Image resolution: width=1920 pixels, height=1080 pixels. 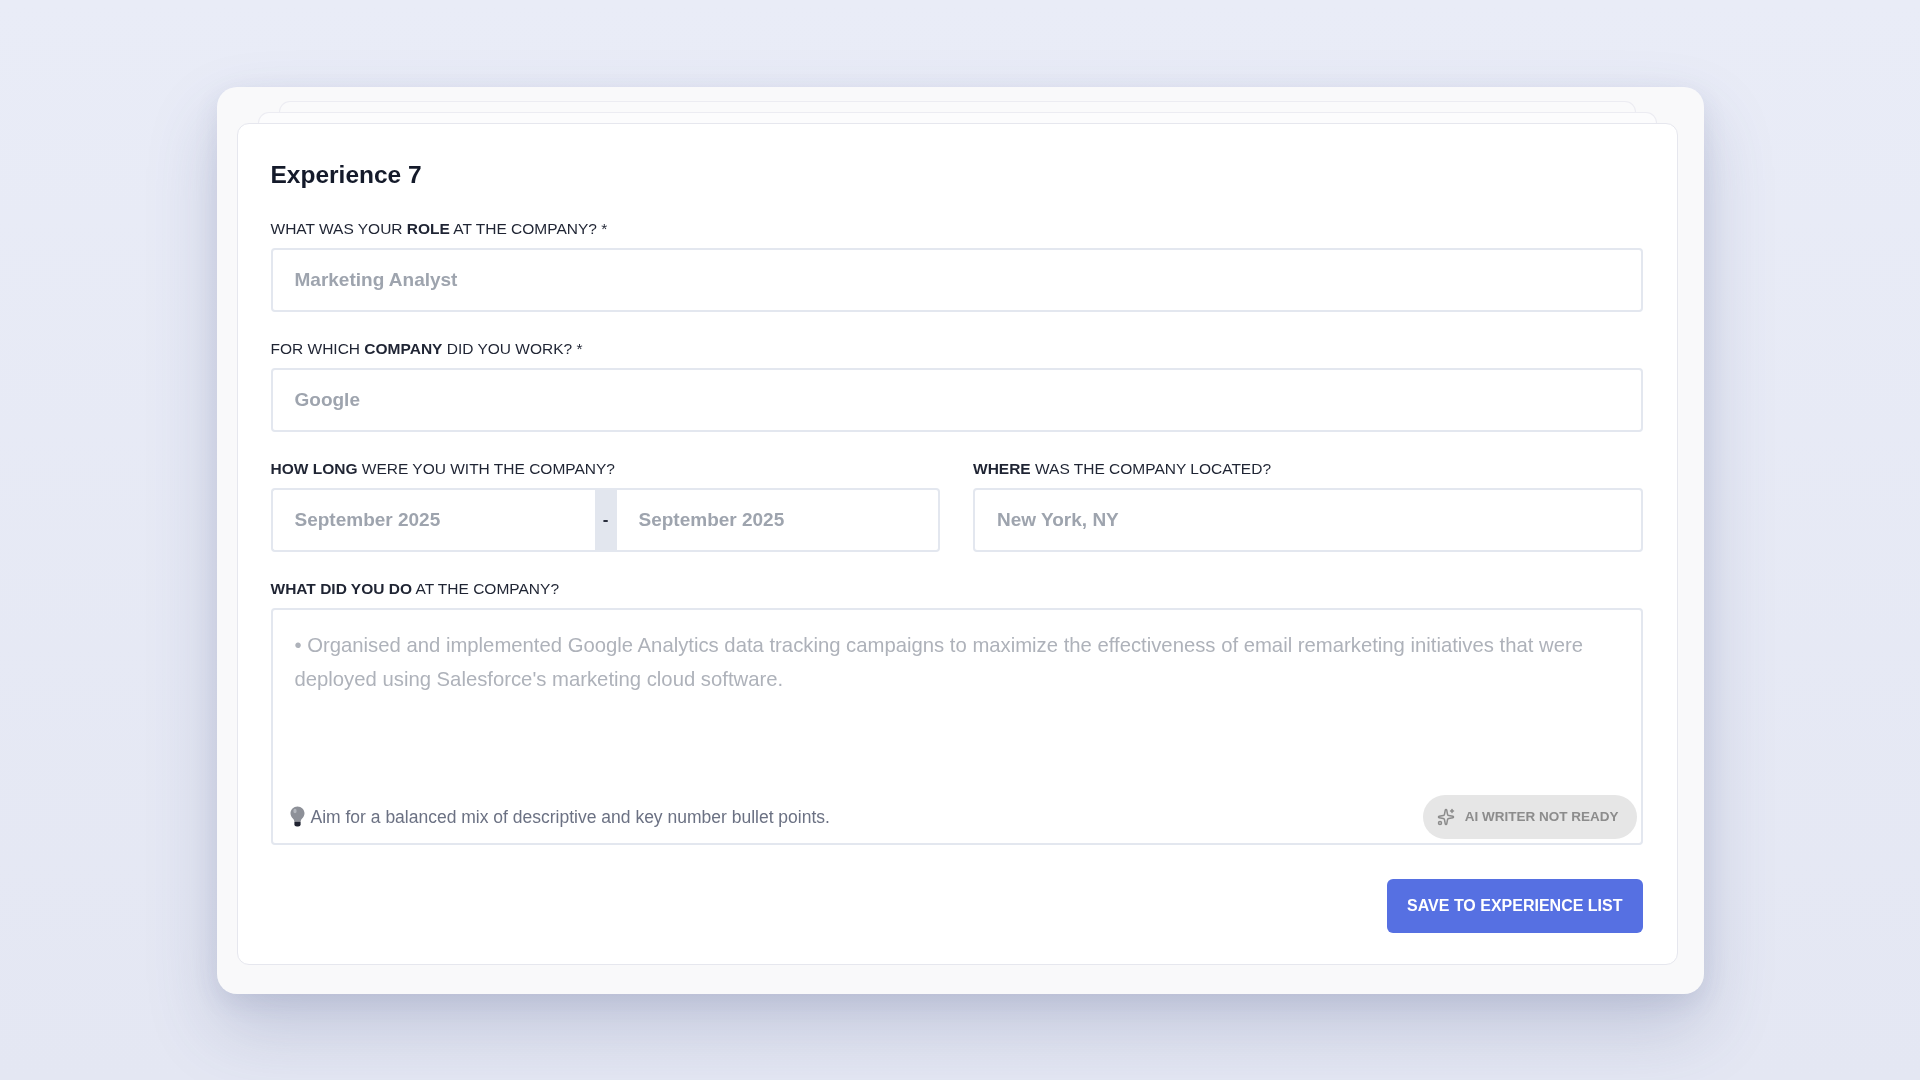 I want to click on save-button: SAVE TO EXPERIENCE LIST, so click(x=1515, y=905).